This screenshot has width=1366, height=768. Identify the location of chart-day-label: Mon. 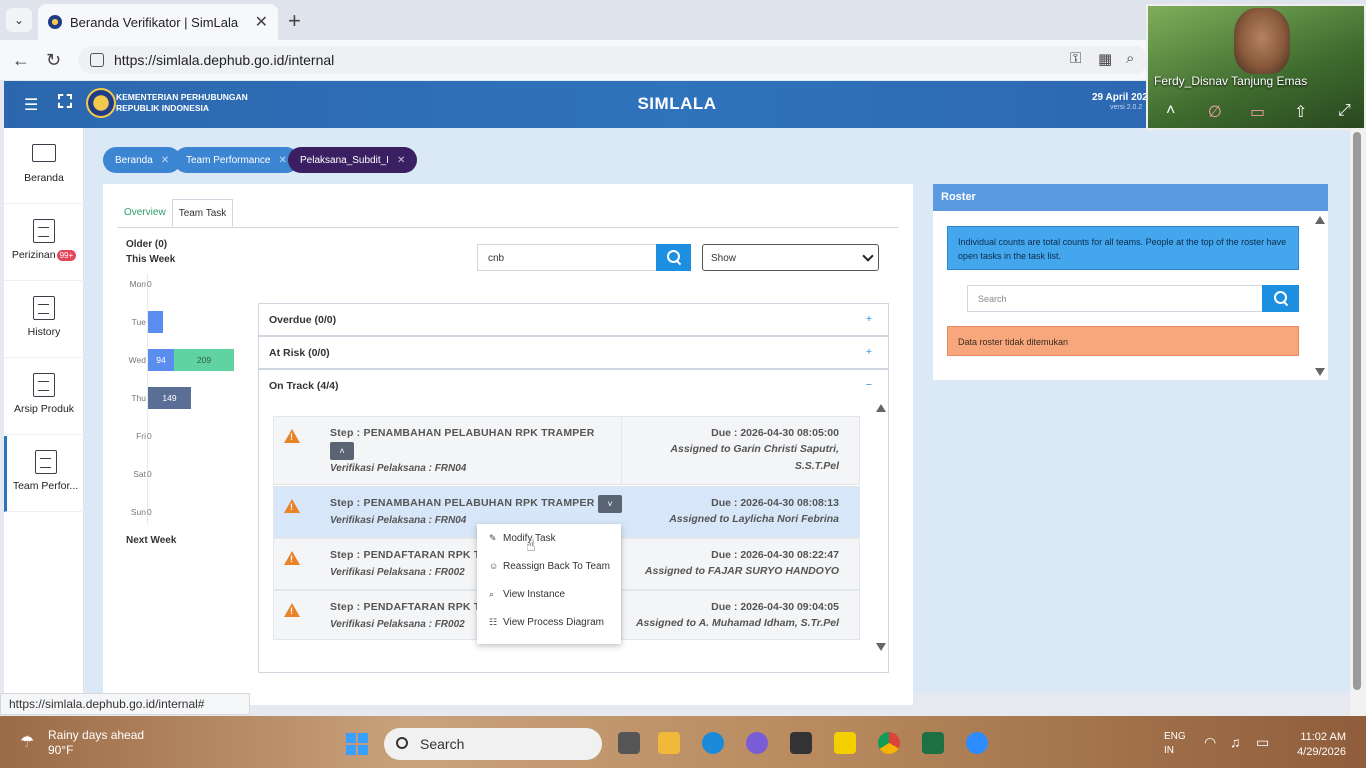
(137, 284).